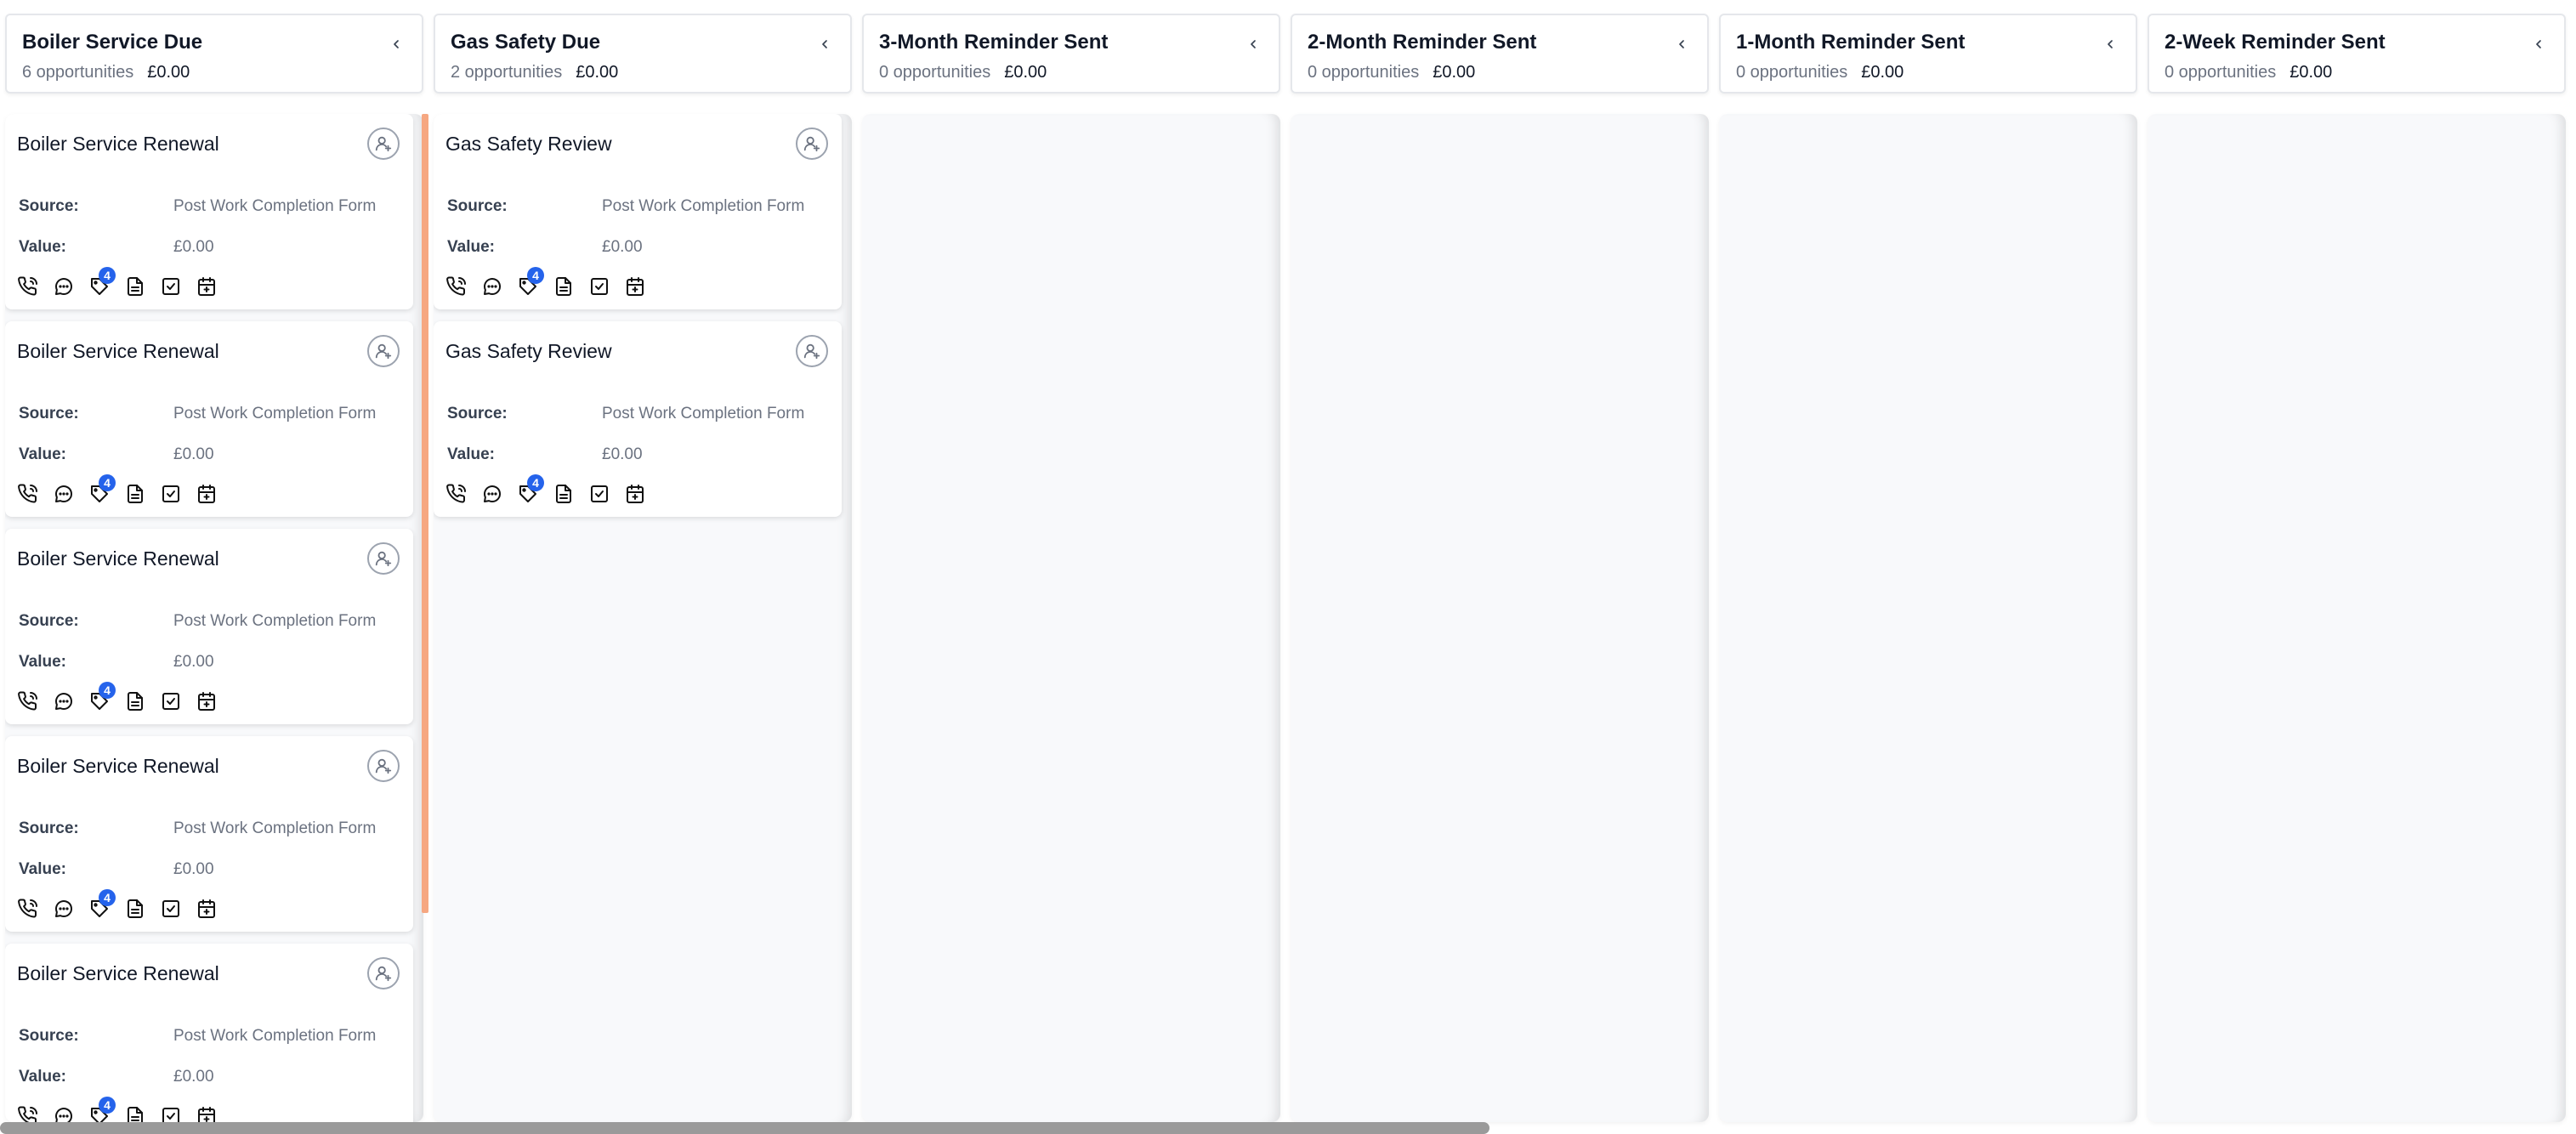 The height and width of the screenshot is (1134, 2576). I want to click on calendar-icon, so click(207, 286).